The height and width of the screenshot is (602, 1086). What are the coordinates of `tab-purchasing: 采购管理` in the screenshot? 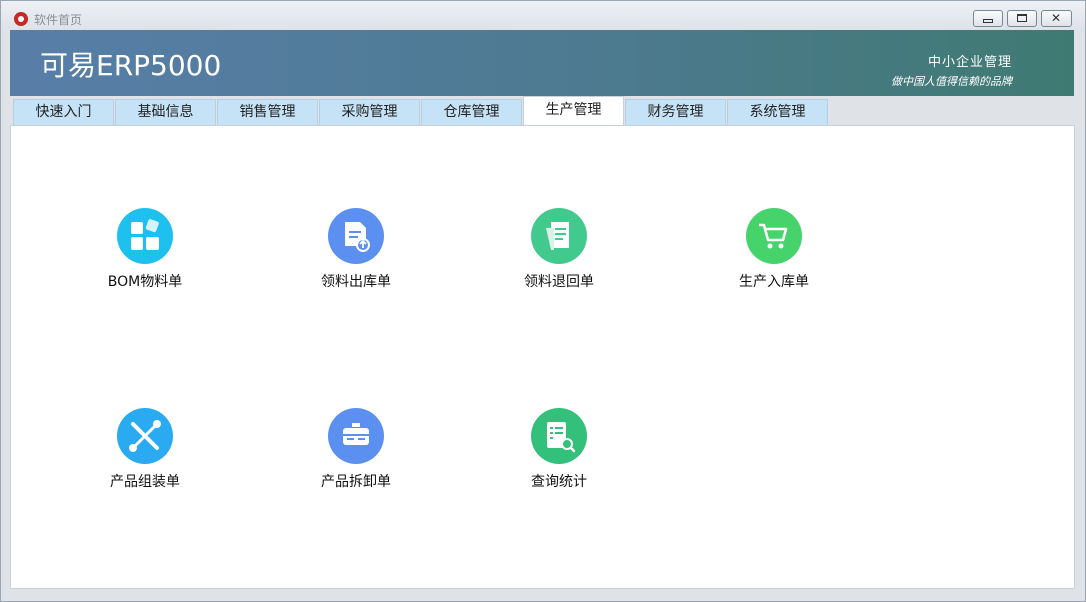 It's located at (369, 112).